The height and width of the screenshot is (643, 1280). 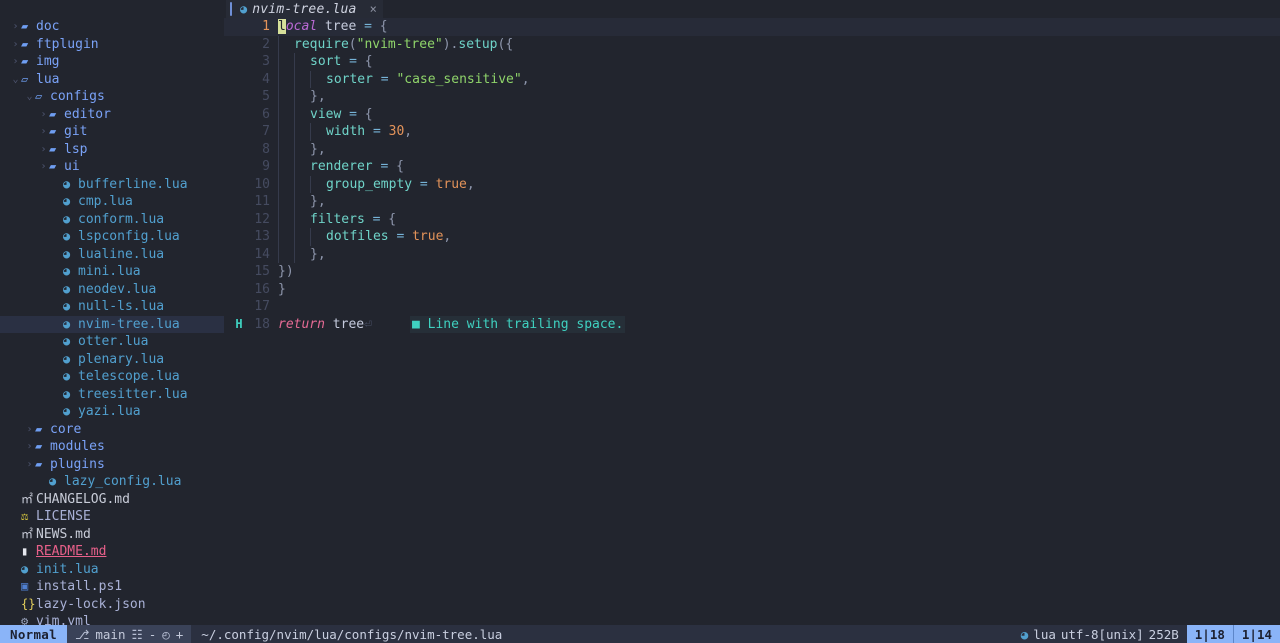 I want to click on code-line-17: 17, so click(x=752, y=307).